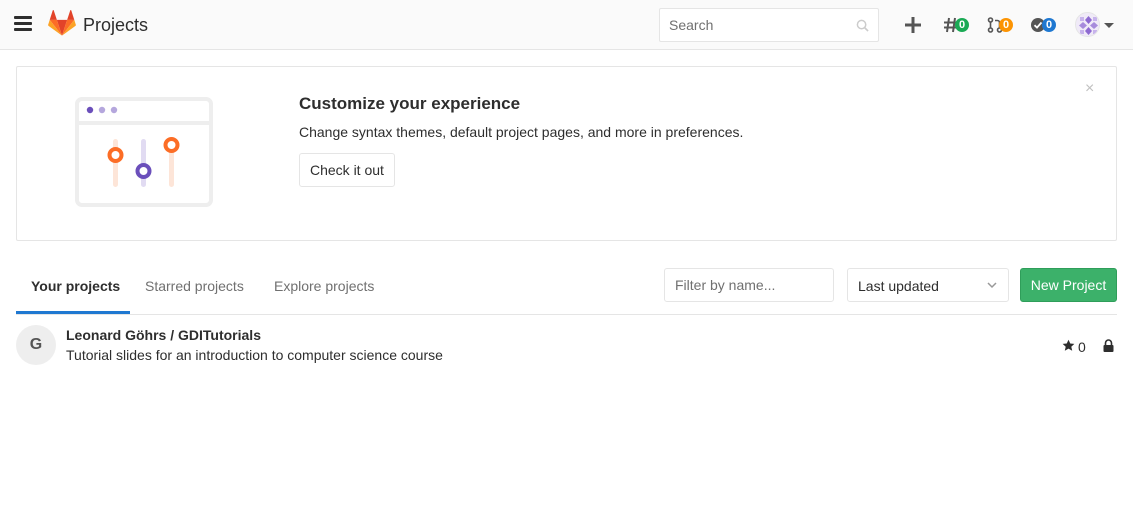 Image resolution: width=1133 pixels, height=522 pixels. What do you see at coordinates (1109, 25) in the screenshot?
I see `user-menu-caret-icon` at bounding box center [1109, 25].